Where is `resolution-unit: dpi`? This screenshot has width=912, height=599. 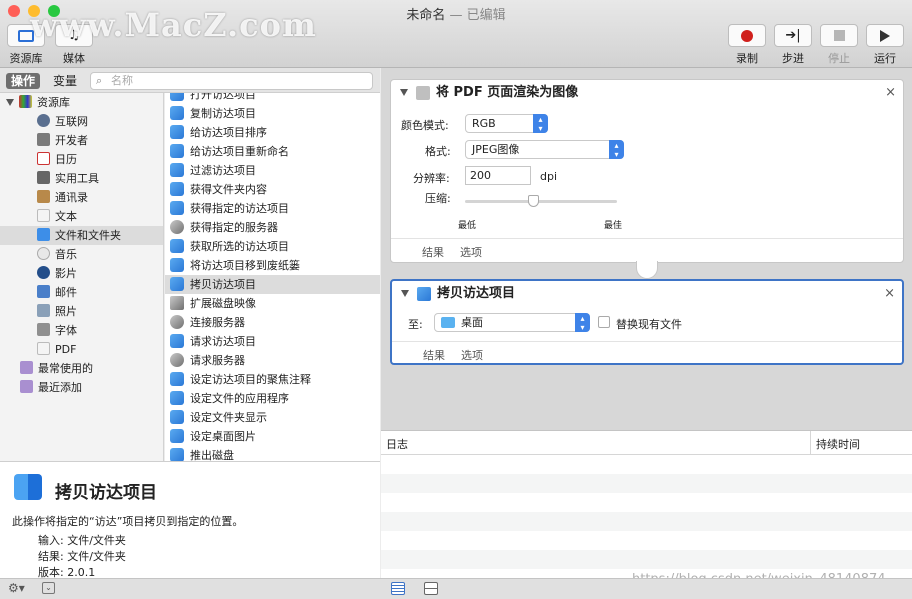 resolution-unit: dpi is located at coordinates (549, 176).